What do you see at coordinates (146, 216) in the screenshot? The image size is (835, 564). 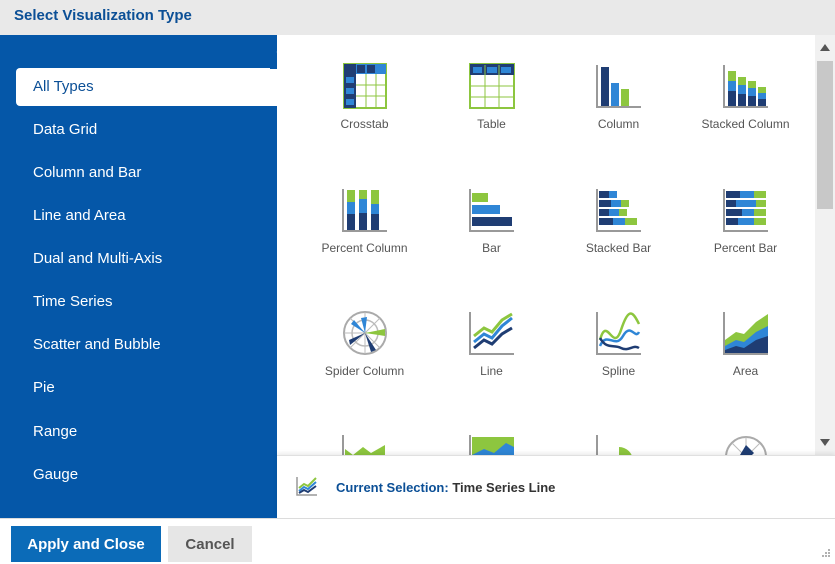 I see `sidebar-item-line-and-area: Line and Area` at bounding box center [146, 216].